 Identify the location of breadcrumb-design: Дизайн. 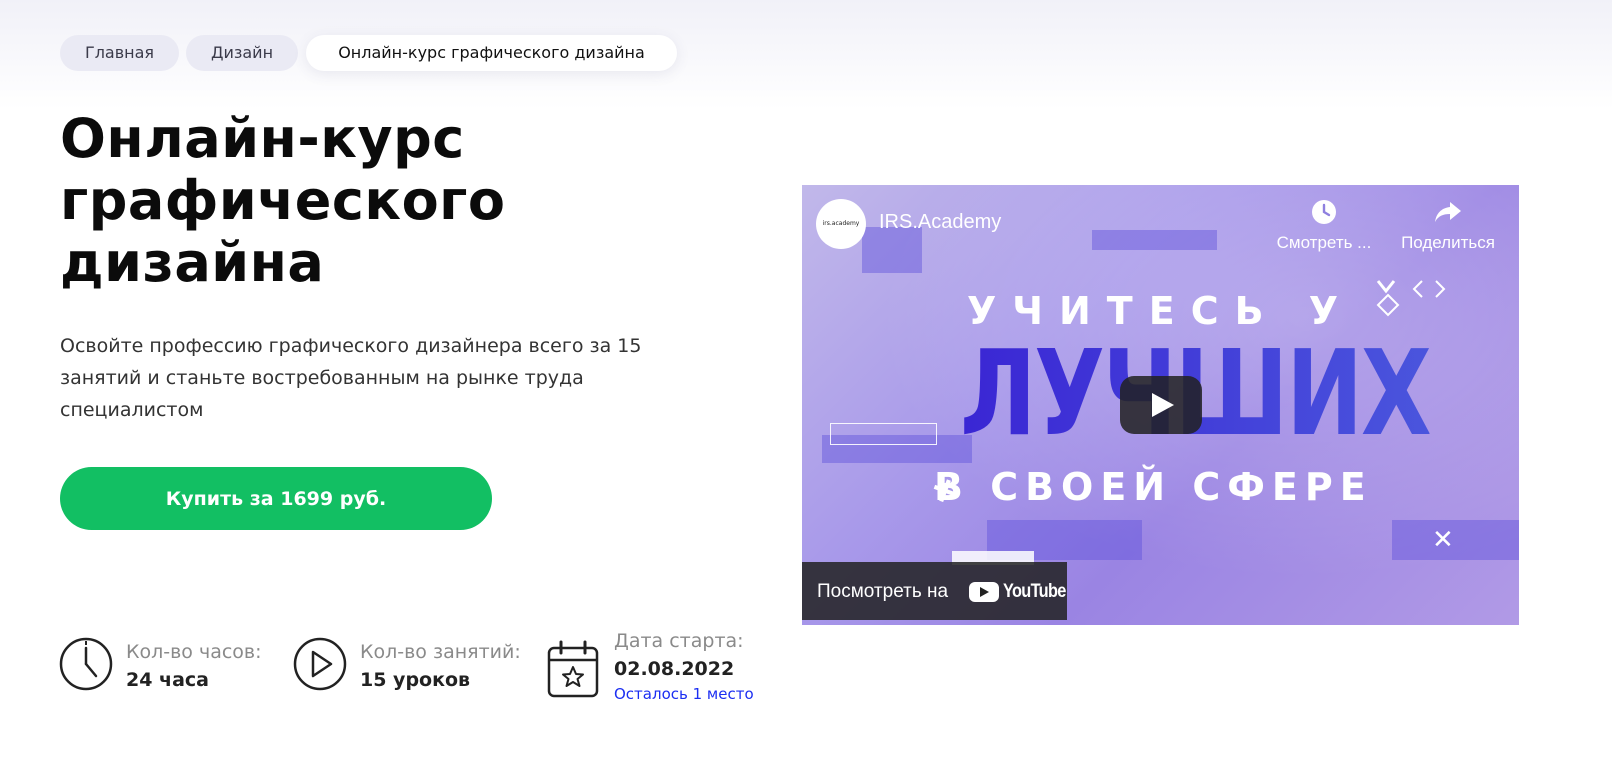
(242, 53).